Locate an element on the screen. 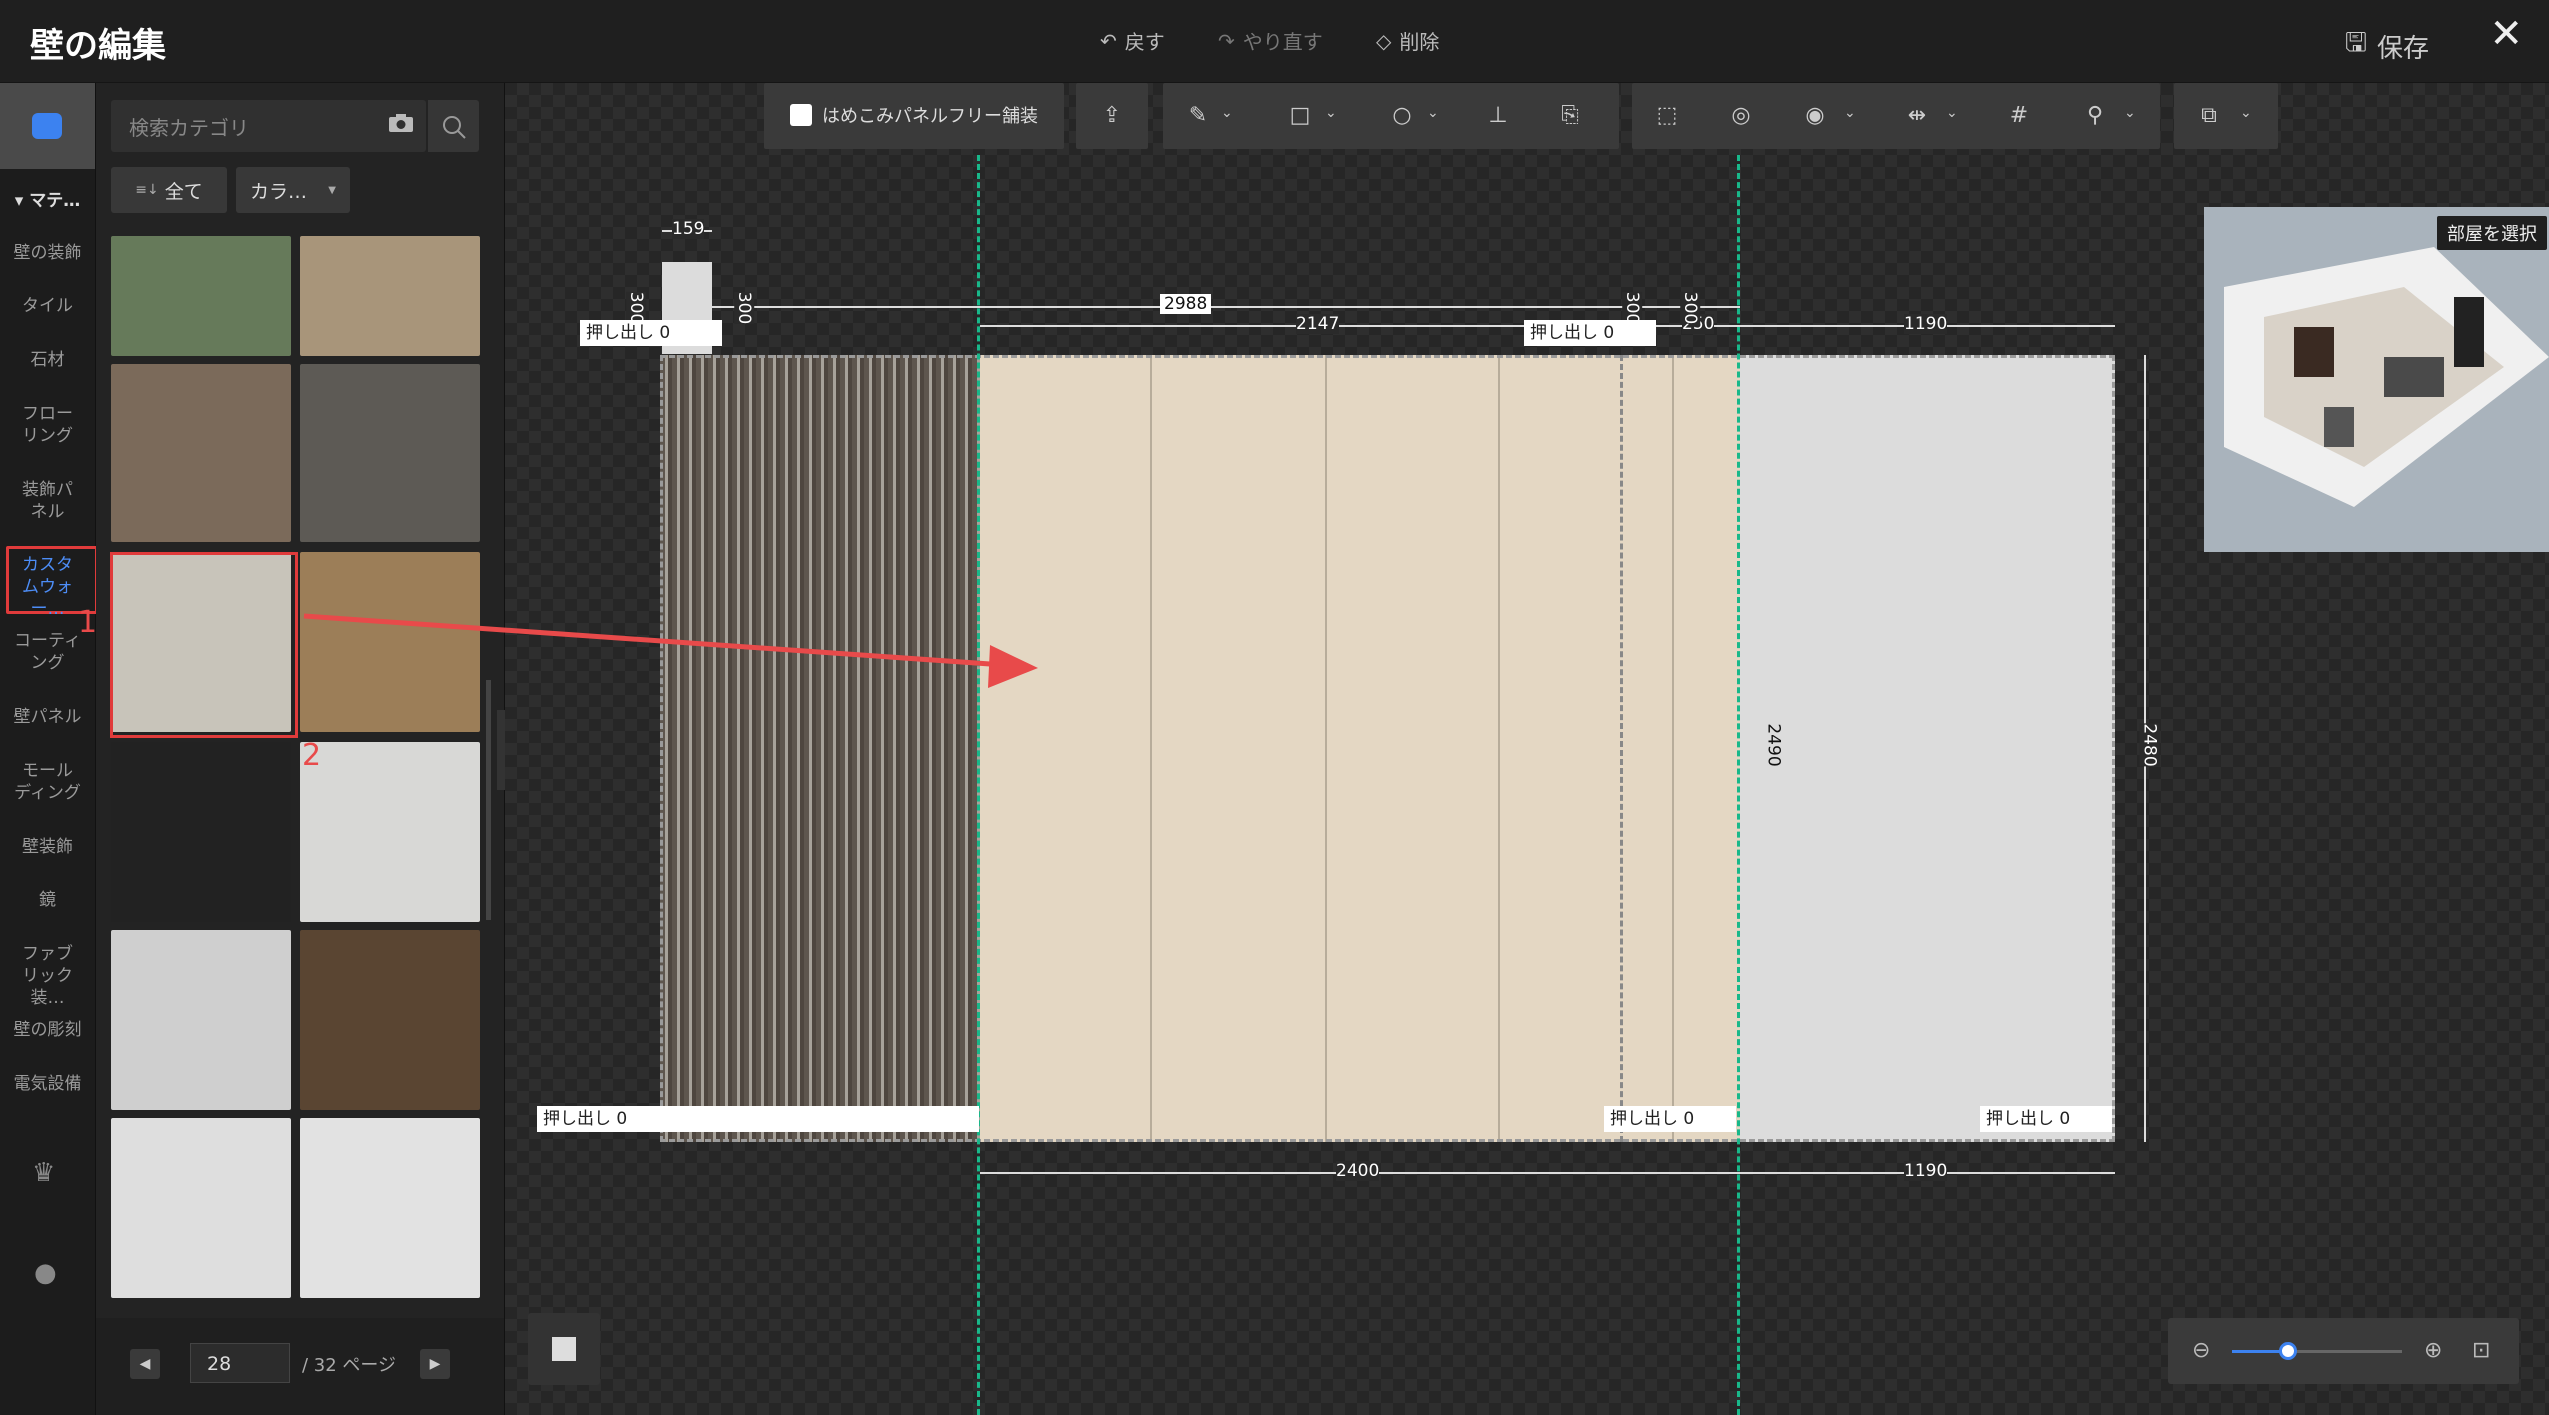 This screenshot has height=1415, width=2549. eraser-icon: ◇ is located at coordinates (1384, 40).